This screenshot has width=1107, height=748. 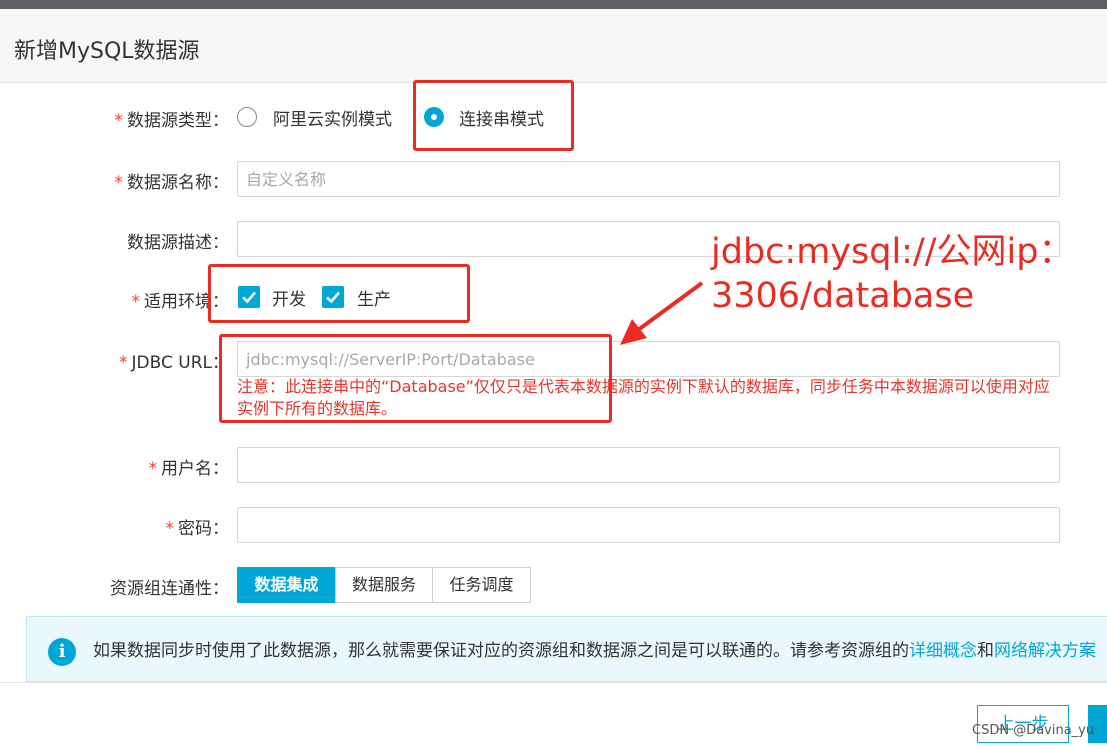 I want to click on username-label: * 用户名：, so click(x=189, y=469).